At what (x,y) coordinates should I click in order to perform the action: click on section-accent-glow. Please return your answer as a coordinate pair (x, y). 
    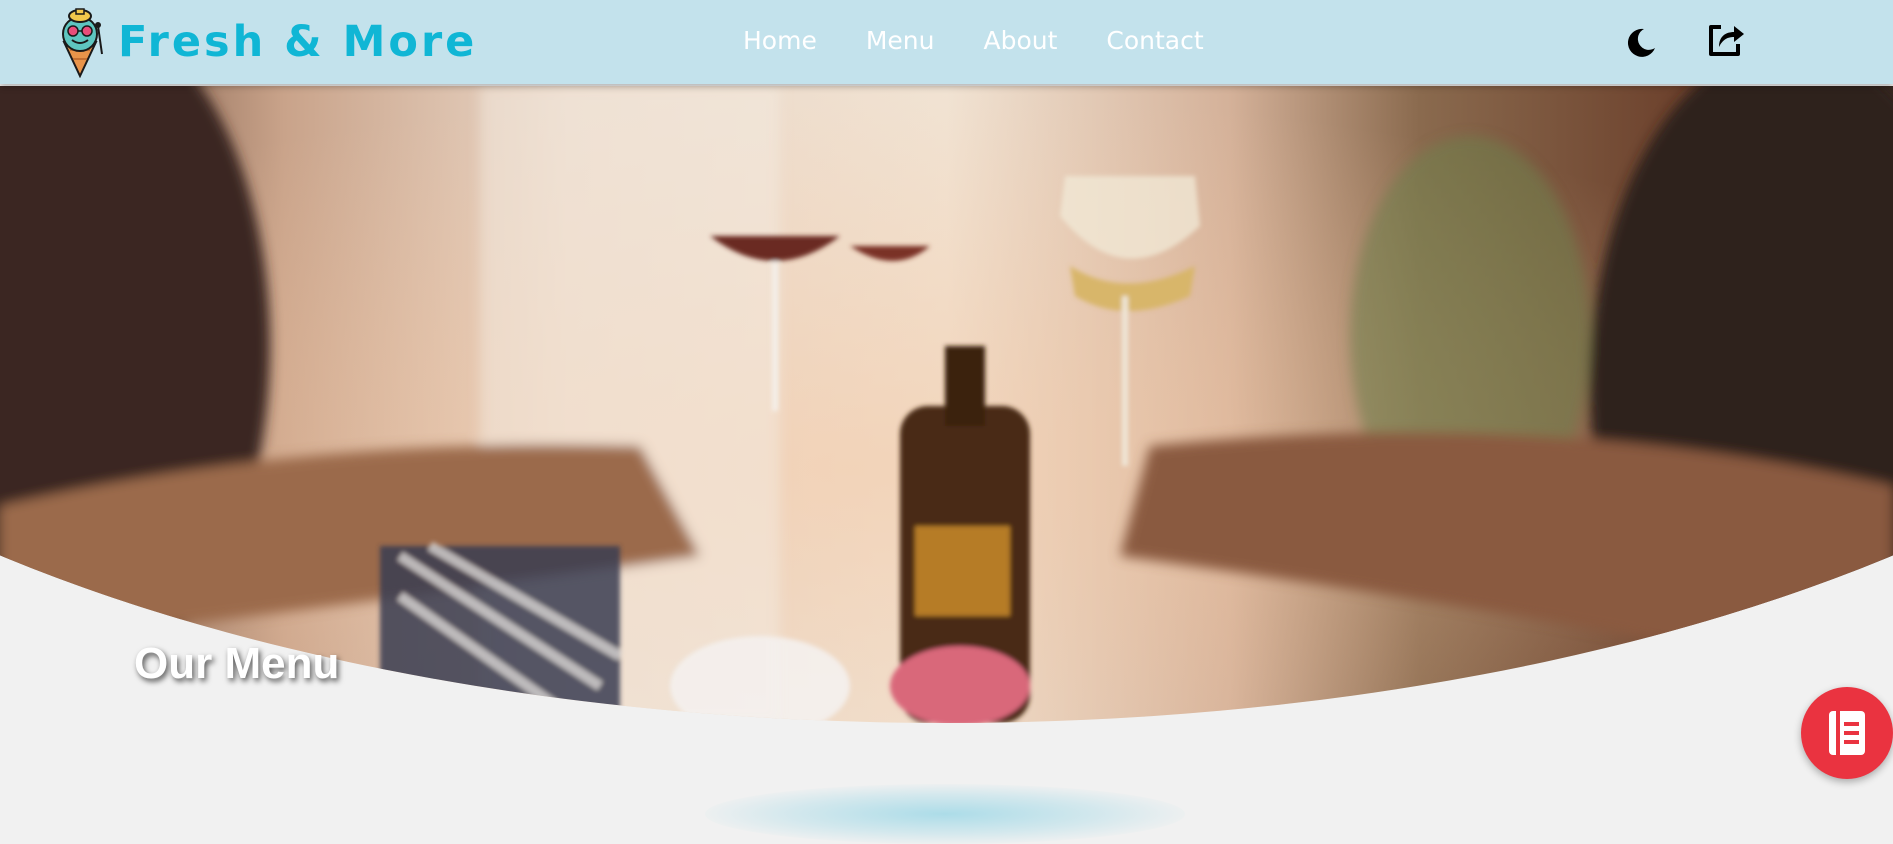
    Looking at the image, I should click on (945, 814).